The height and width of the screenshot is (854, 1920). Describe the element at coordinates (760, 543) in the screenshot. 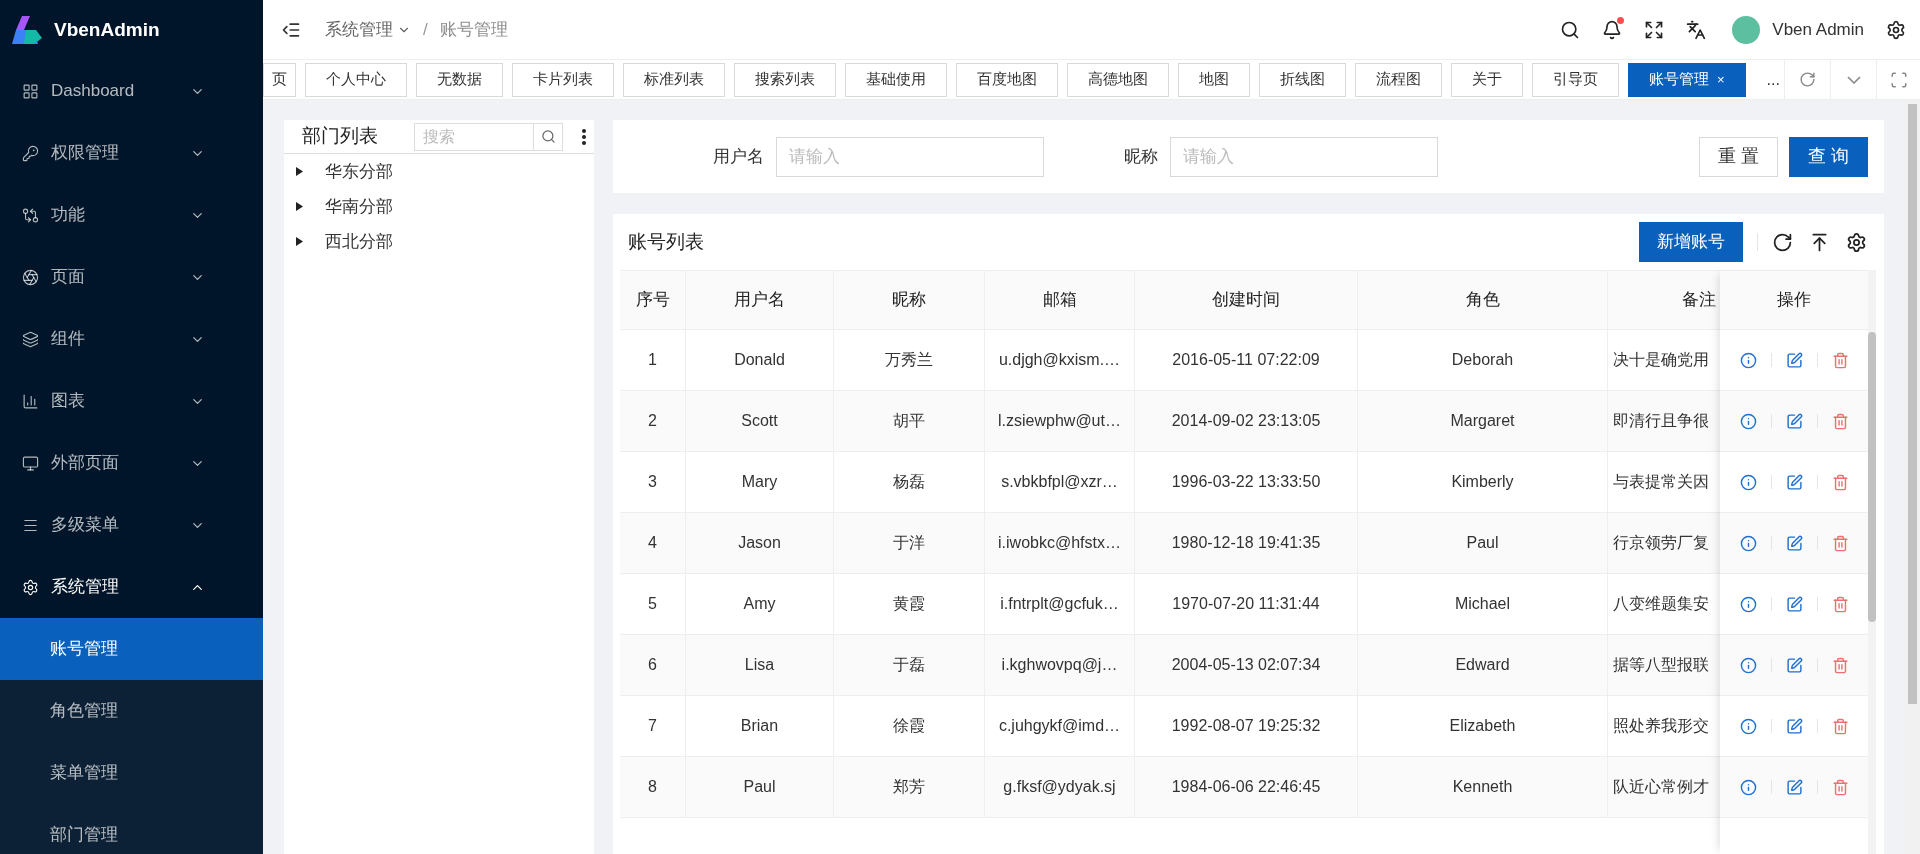

I see `table-cell: Jason` at that location.